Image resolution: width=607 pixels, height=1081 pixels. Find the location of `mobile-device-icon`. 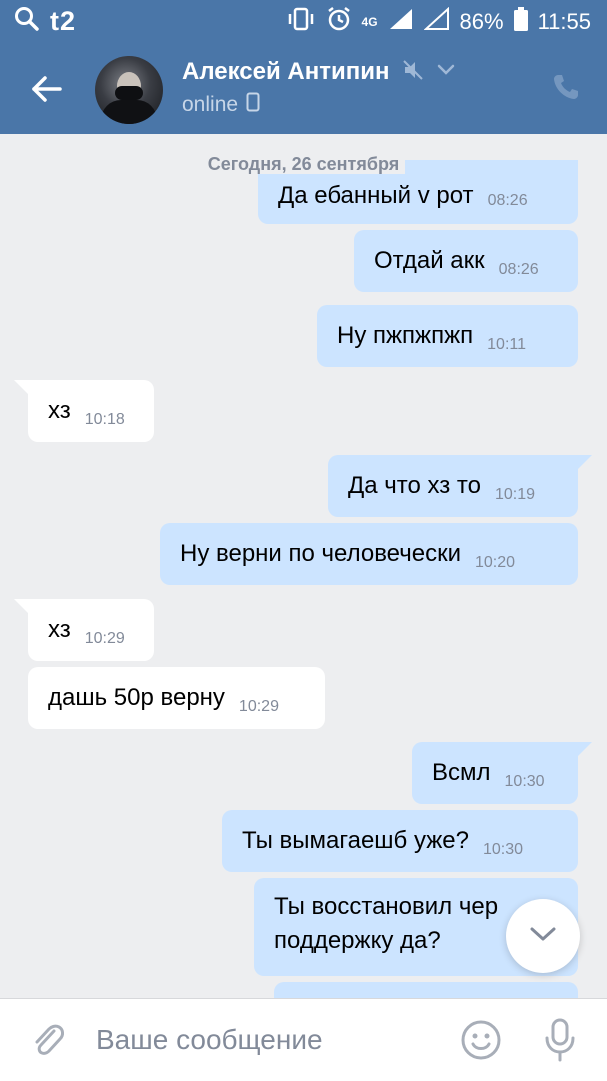

mobile-device-icon is located at coordinates (253, 104).